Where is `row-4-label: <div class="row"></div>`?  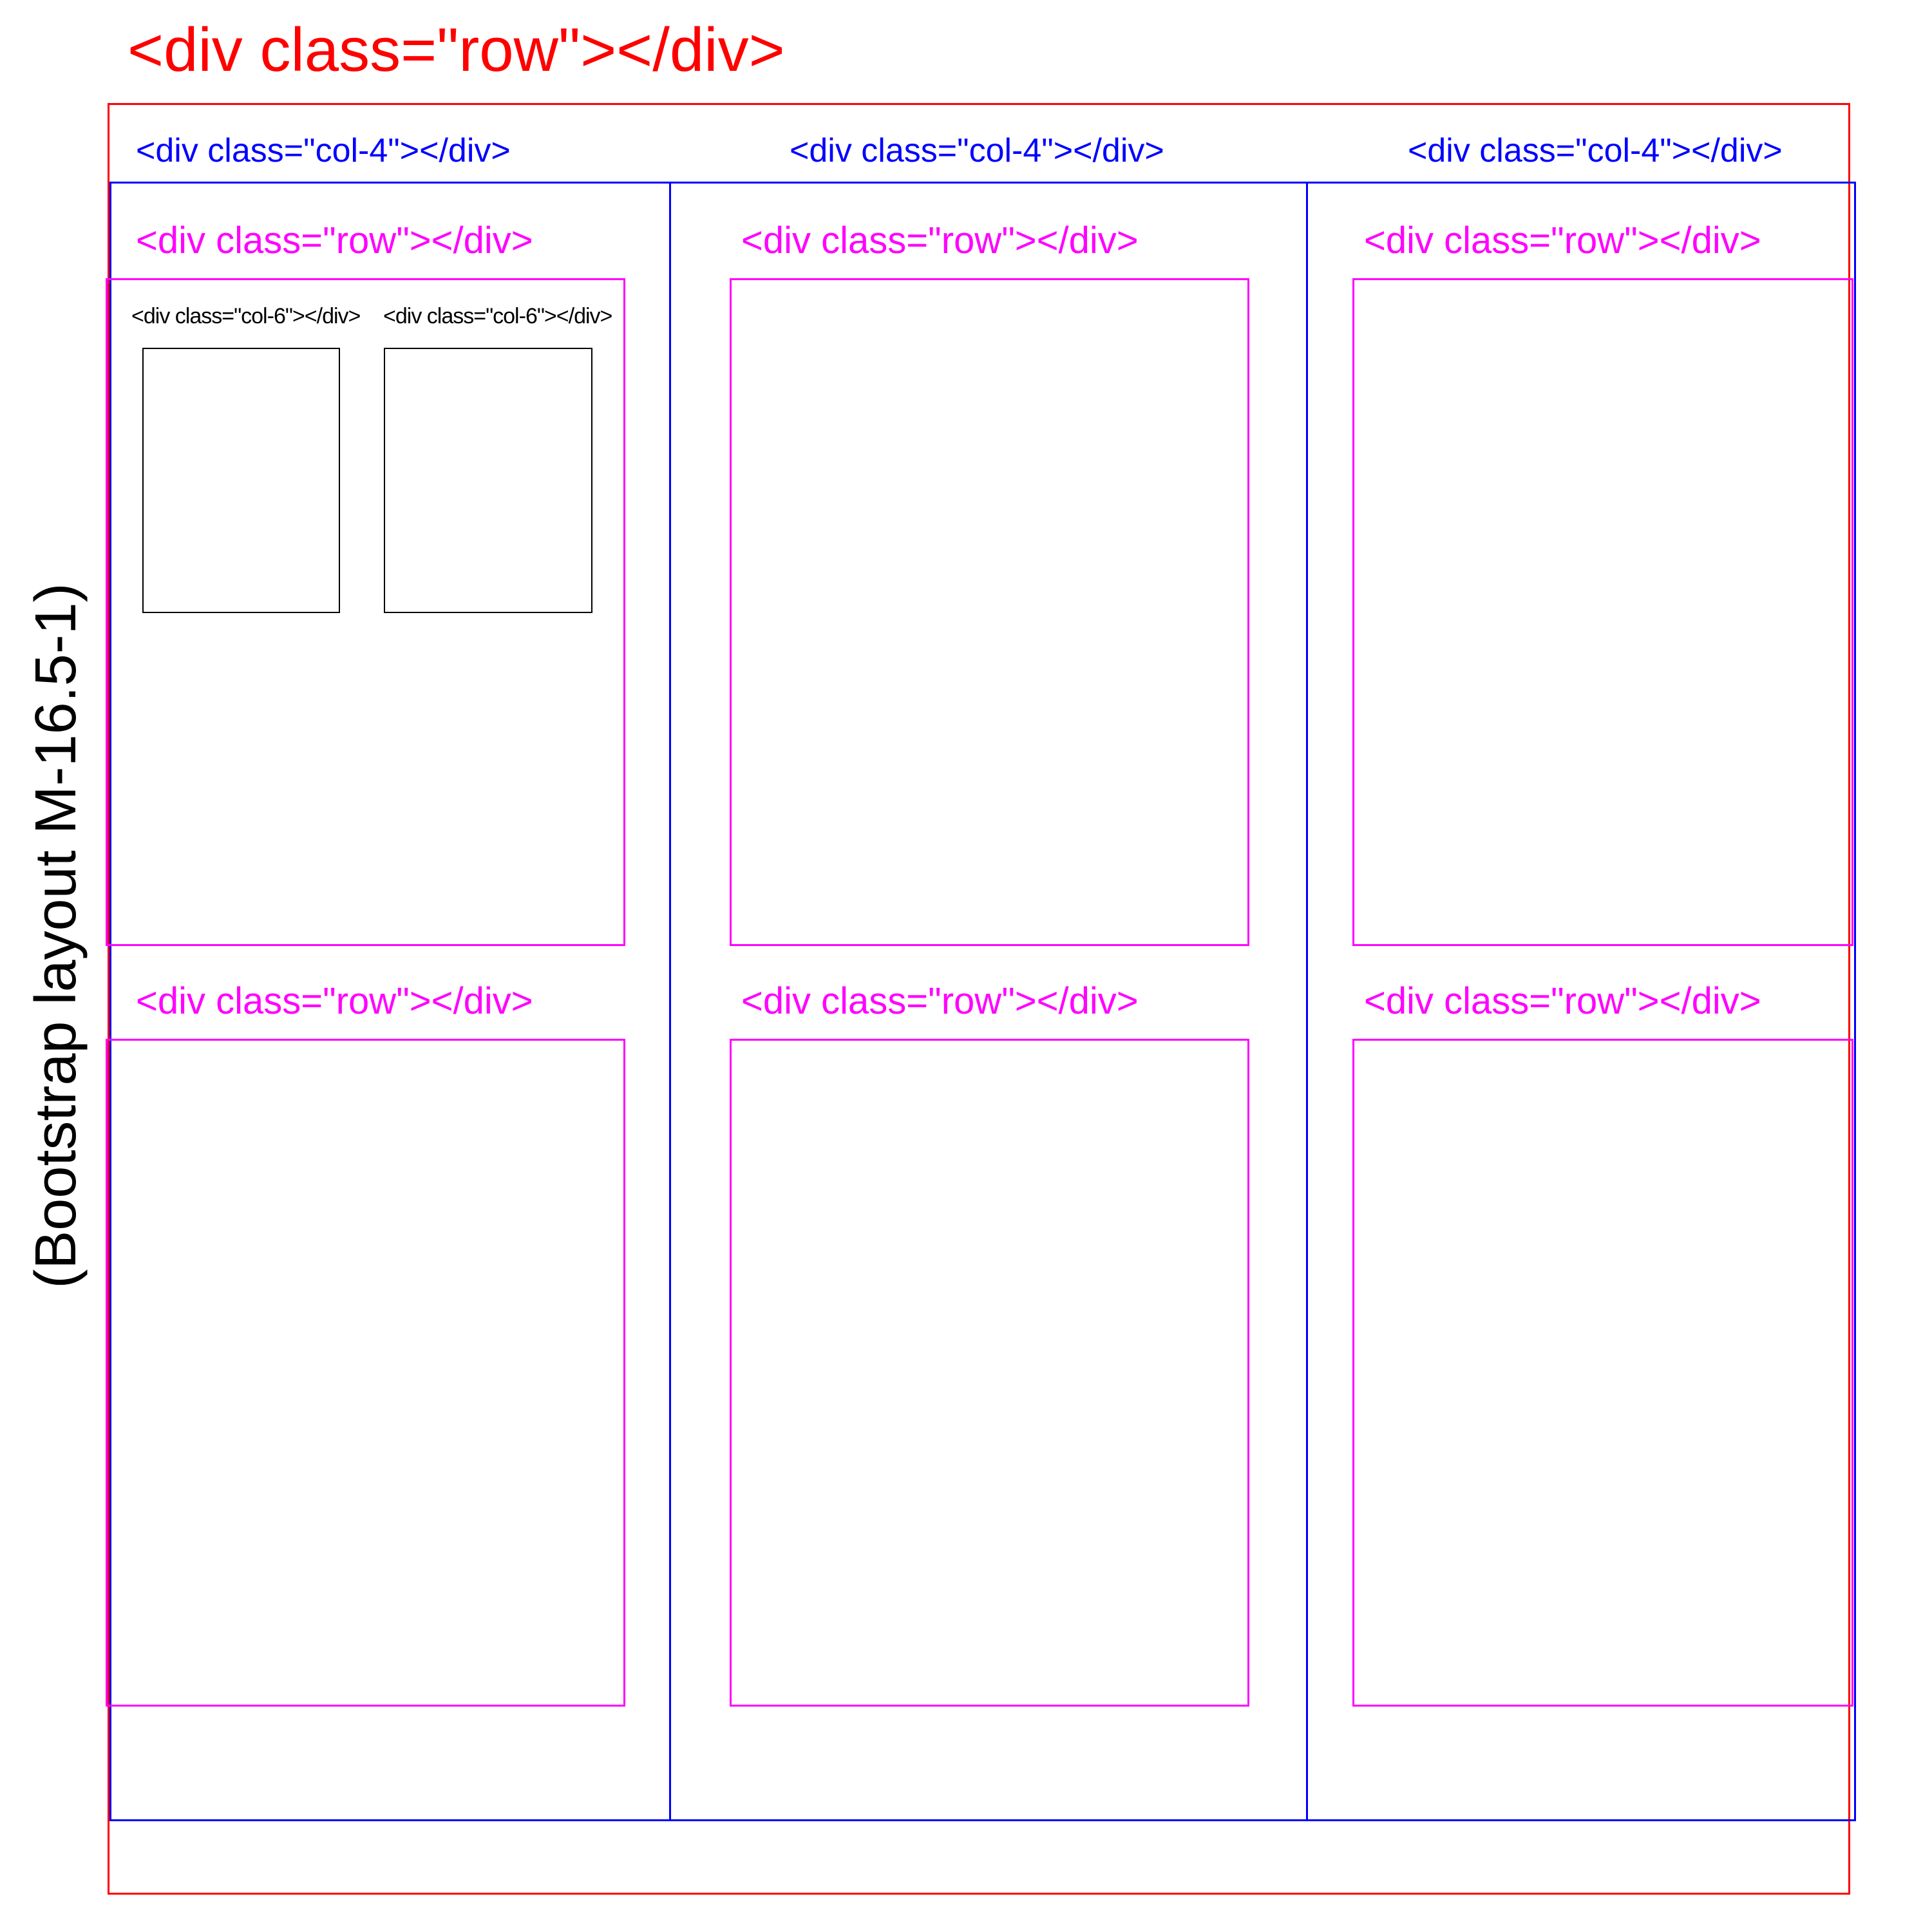
row-4-label: <div class="row"></div> is located at coordinates (334, 1001).